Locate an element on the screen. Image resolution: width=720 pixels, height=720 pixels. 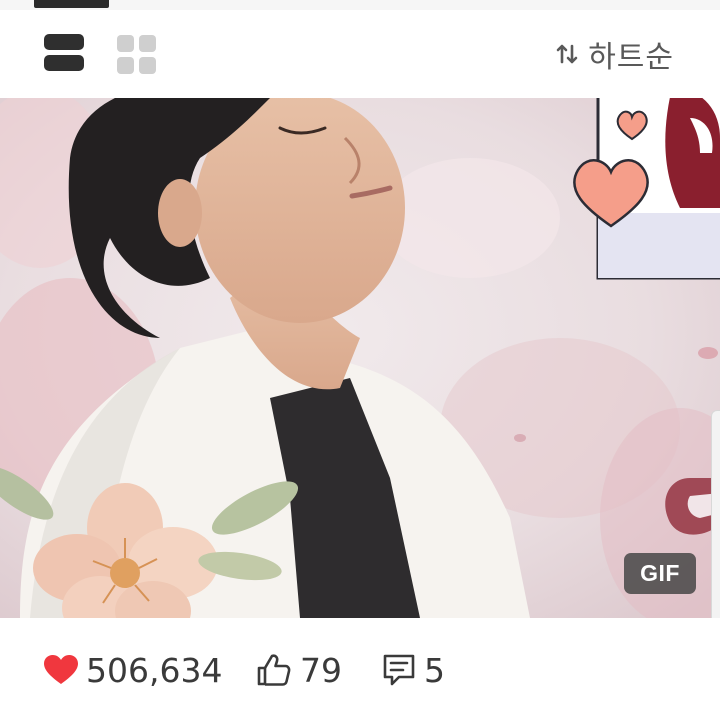
likes-stat: 79 is located at coordinates (299, 670).